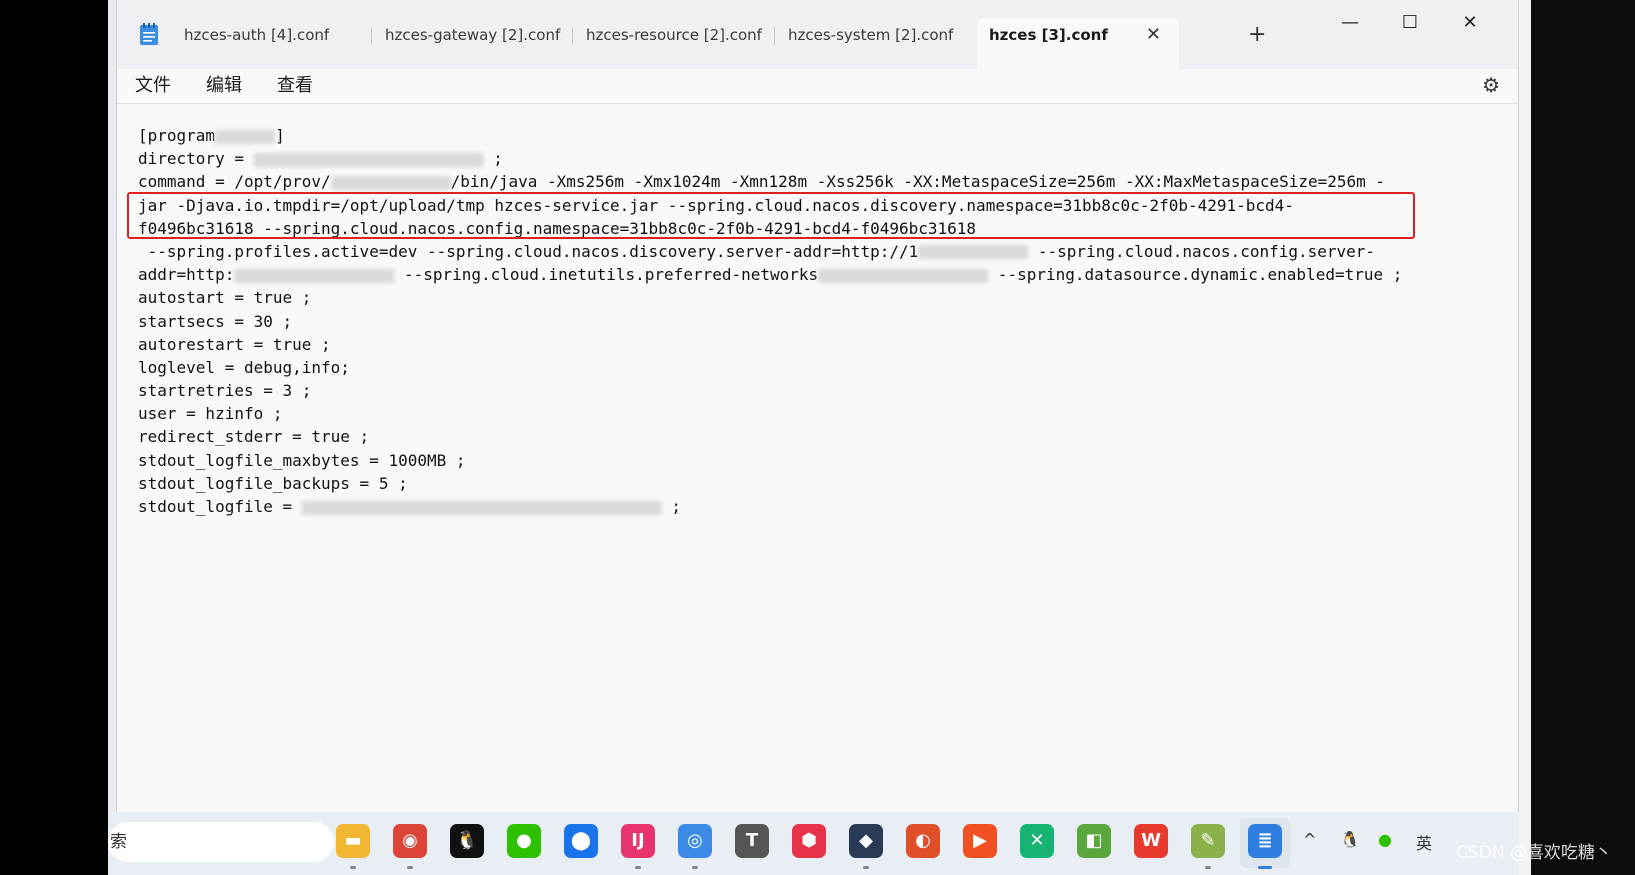 Image resolution: width=1635 pixels, height=875 pixels. I want to click on tab-label: hzces-system [2].conf, so click(871, 35).